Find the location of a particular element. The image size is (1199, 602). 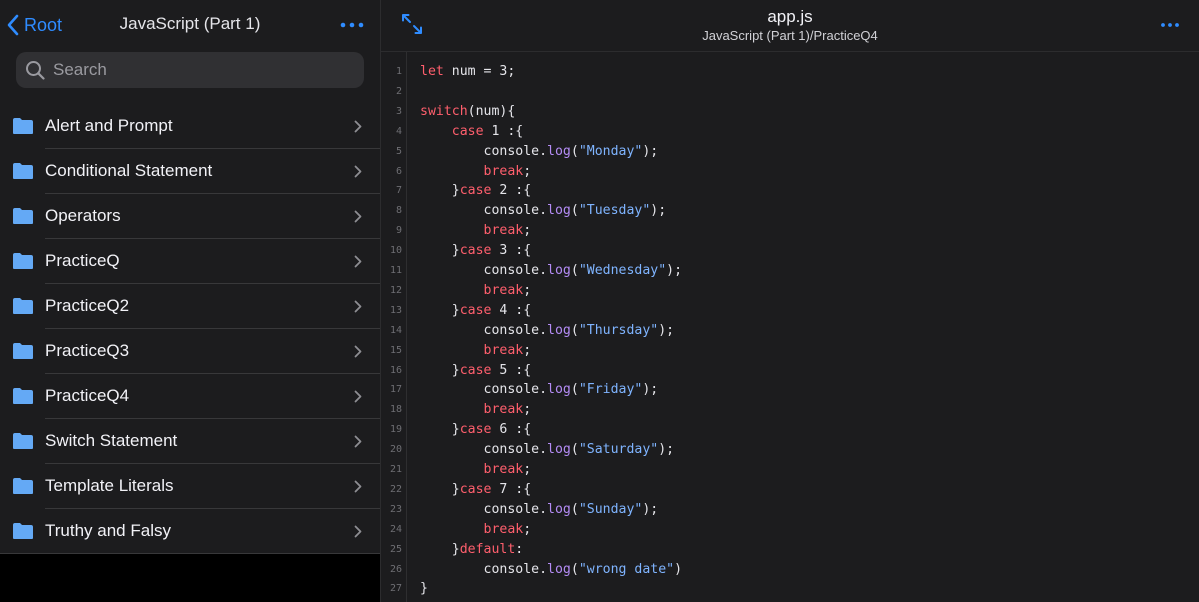

line-number: 7 is located at coordinates (398, 191).